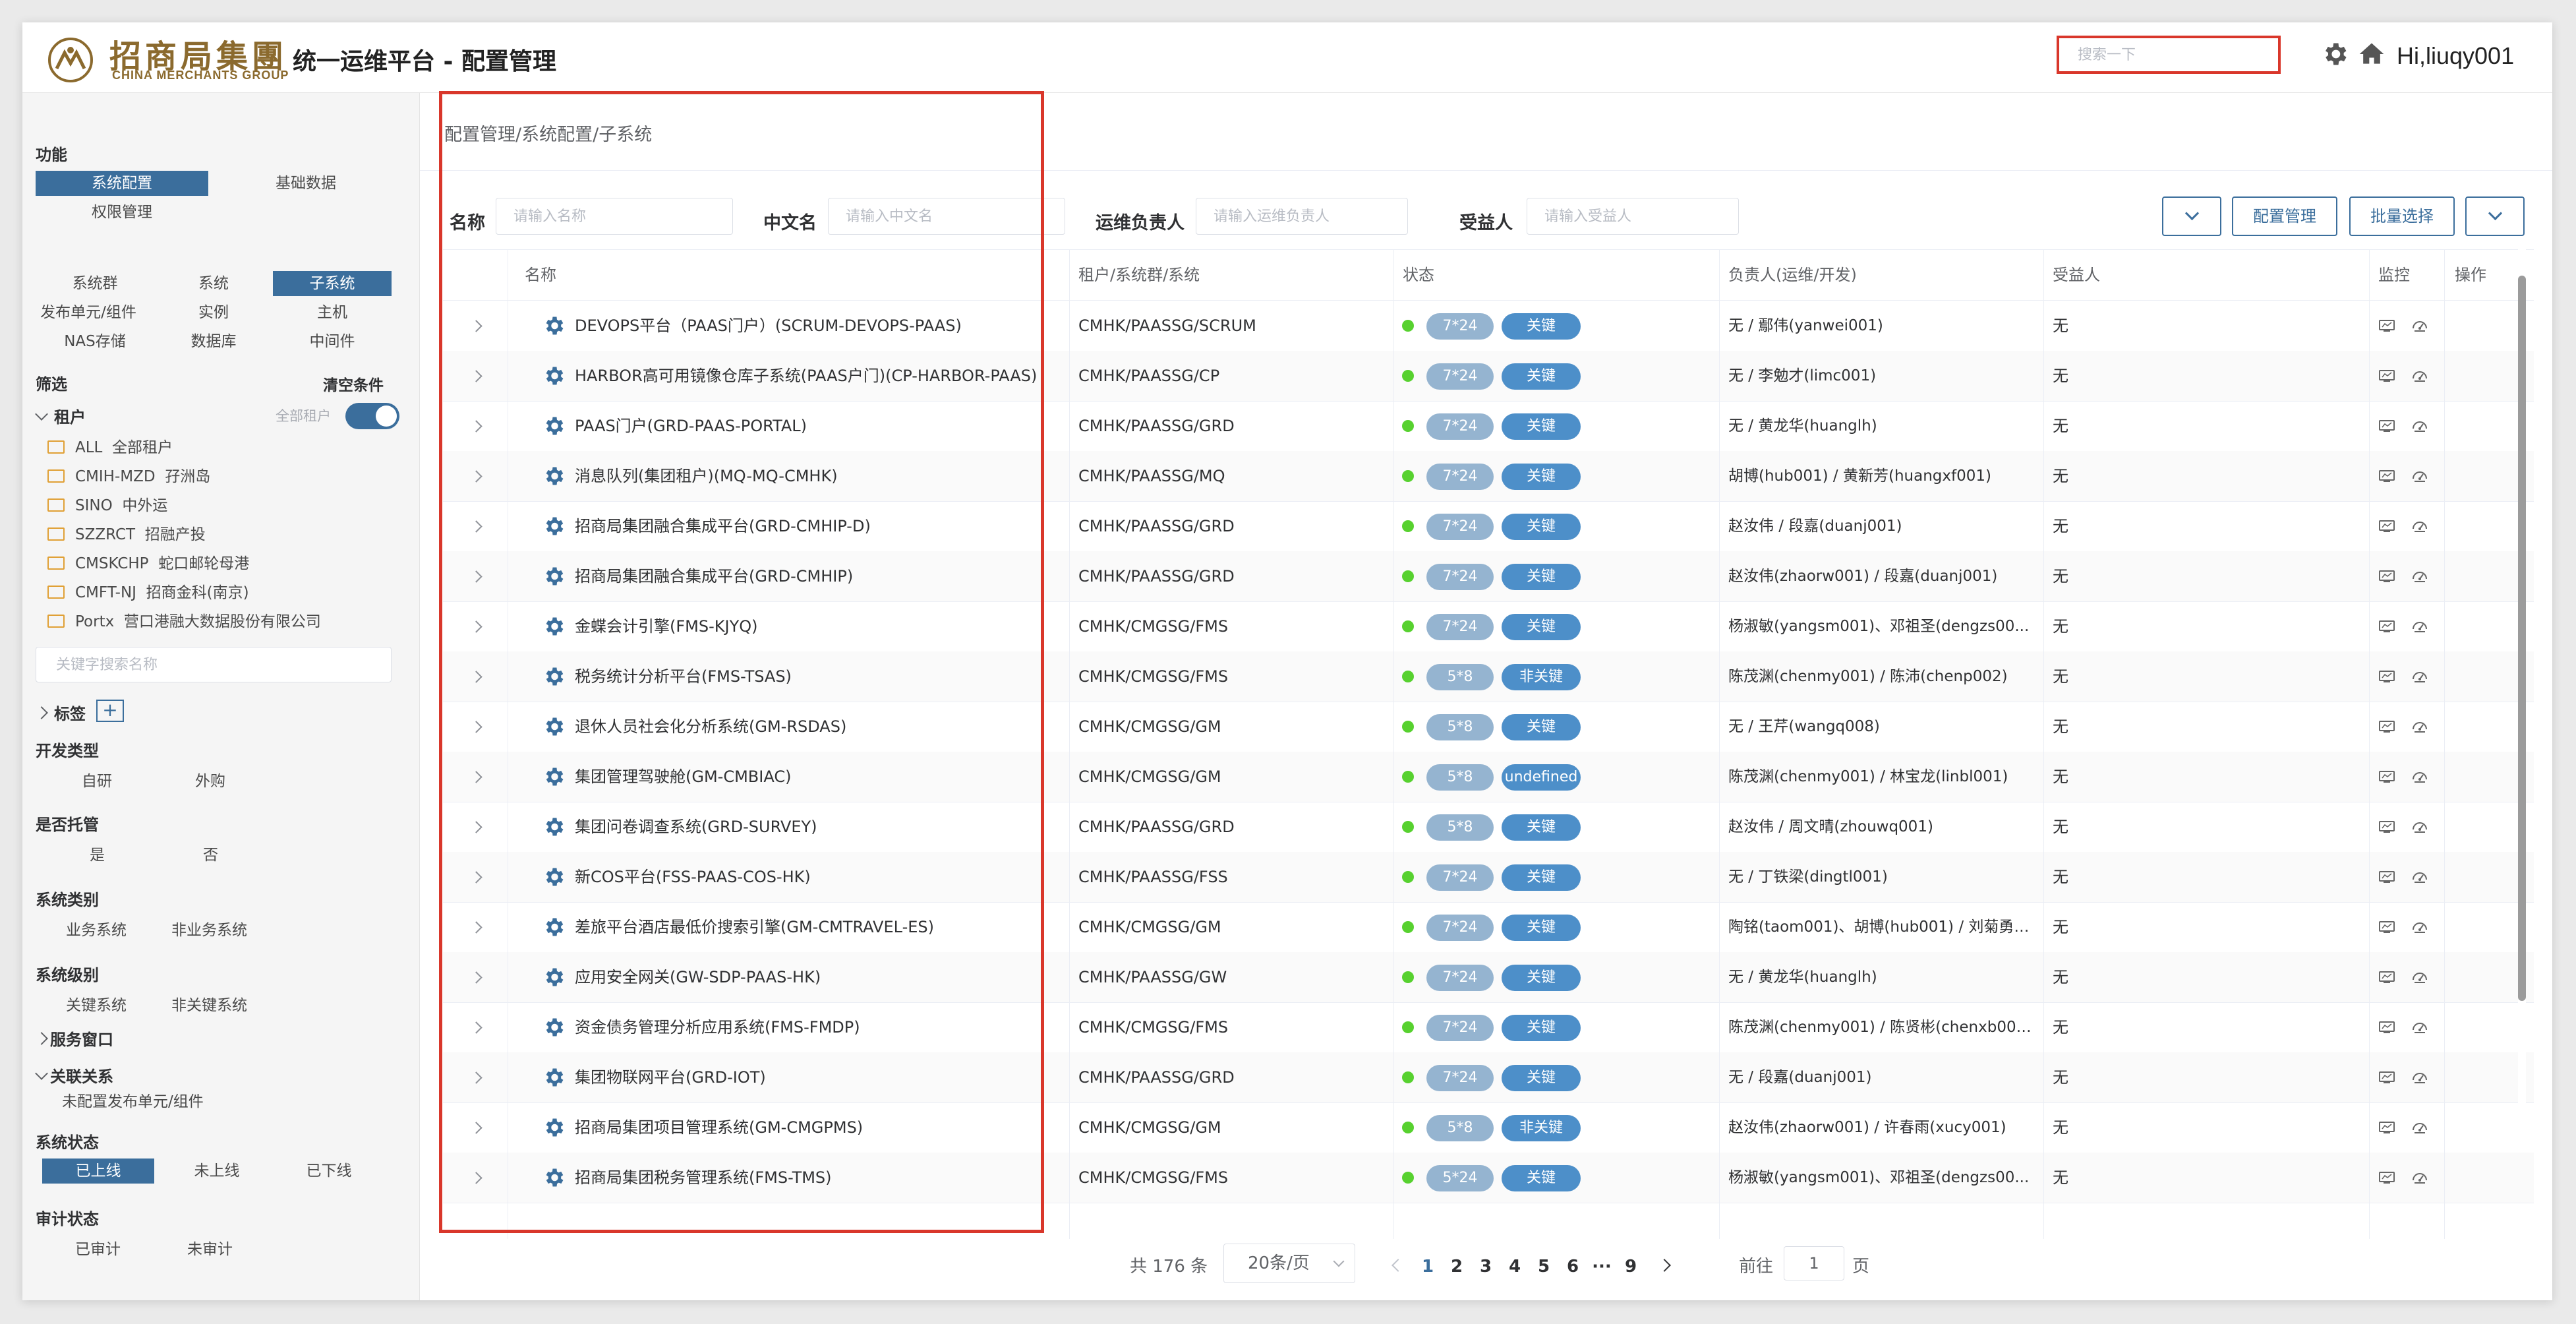 This screenshot has height=1324, width=2576. Describe the element at coordinates (98, 1171) in the screenshot. I see `status-online: 已上线` at that location.